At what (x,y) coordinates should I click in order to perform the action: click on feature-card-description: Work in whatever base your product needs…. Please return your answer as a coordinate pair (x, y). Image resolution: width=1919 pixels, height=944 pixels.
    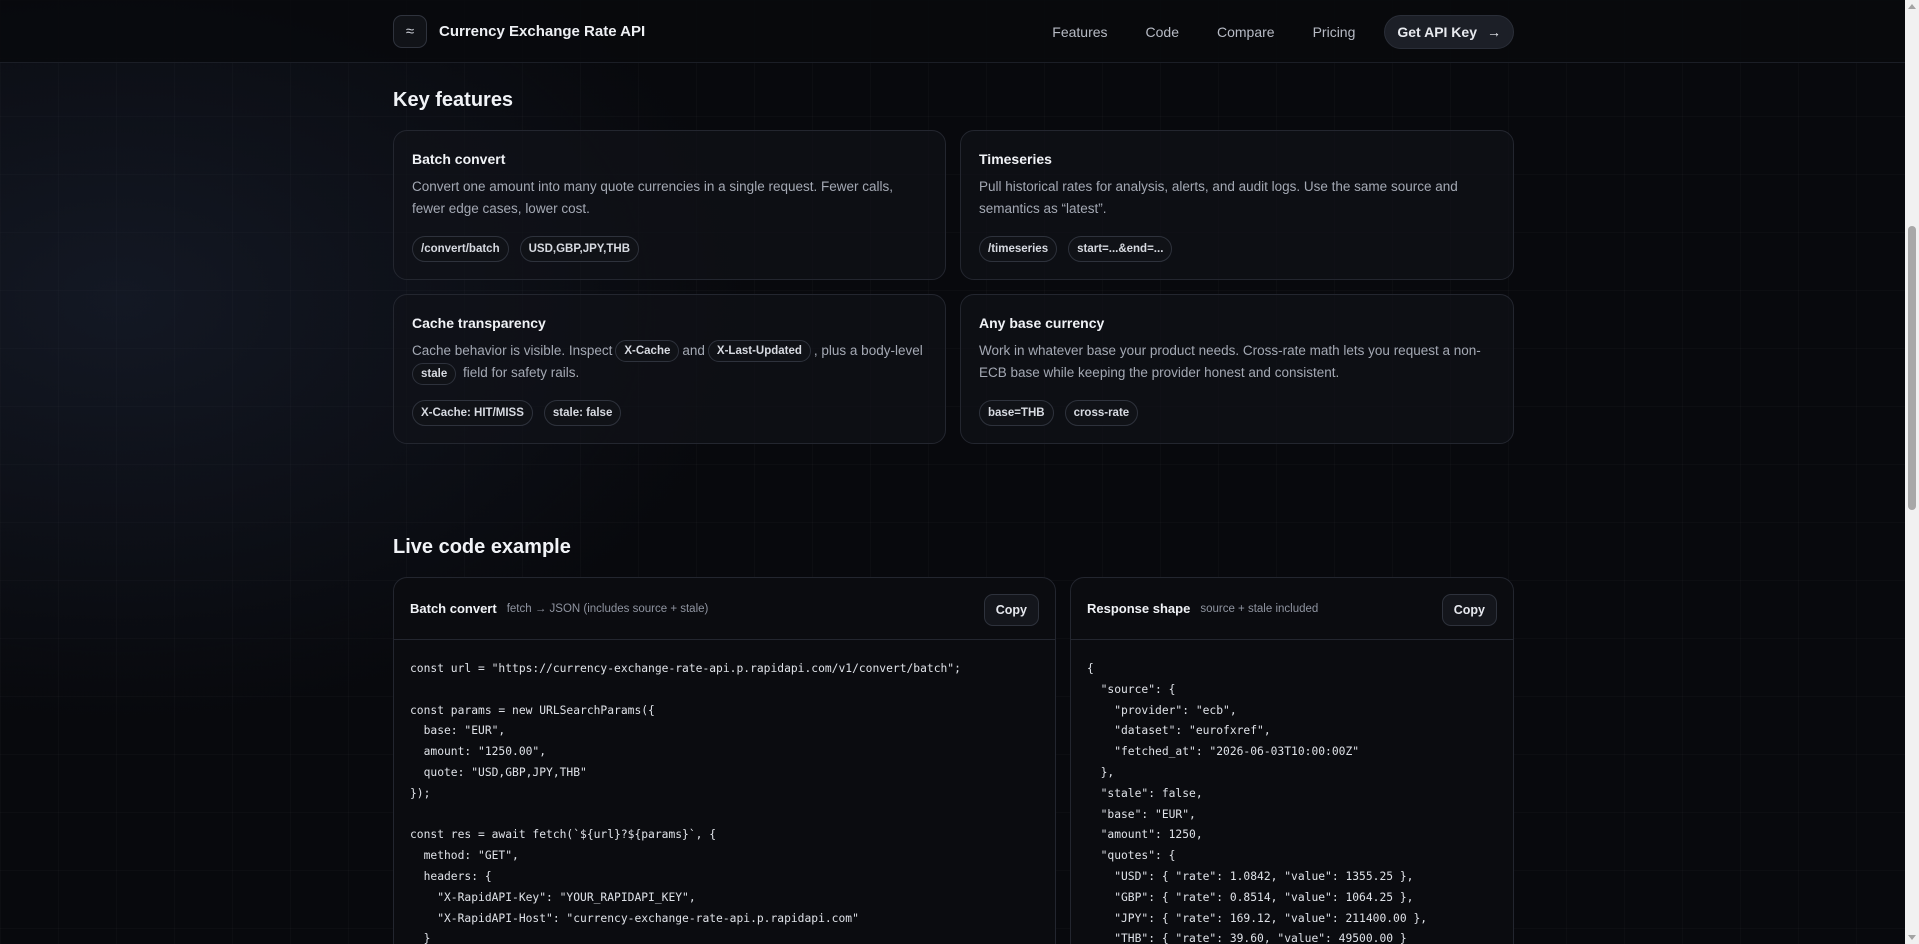
    Looking at the image, I should click on (1230, 361).